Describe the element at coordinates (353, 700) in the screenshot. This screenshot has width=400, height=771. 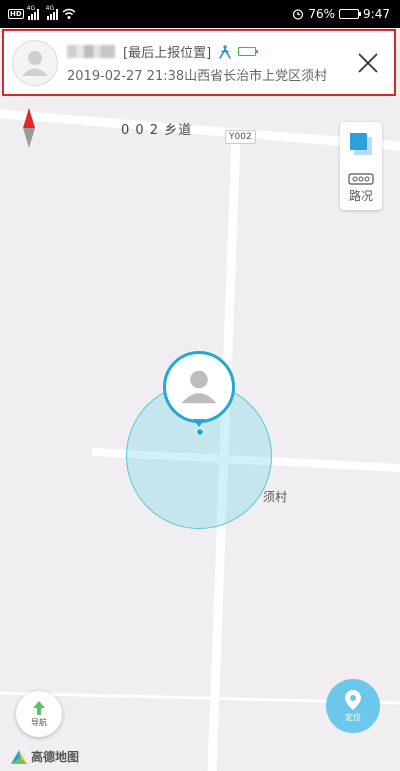
I see `location-pin-icon` at that location.